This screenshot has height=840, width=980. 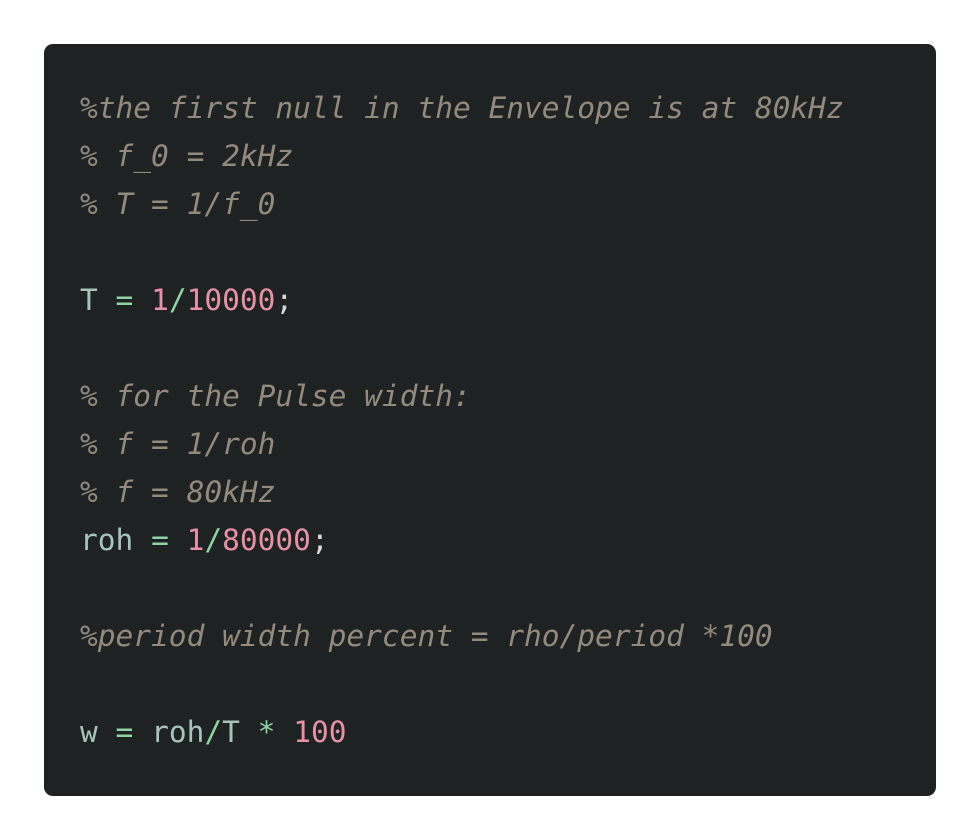 I want to click on code-line: % T = 1/f_0, so click(x=462, y=204).